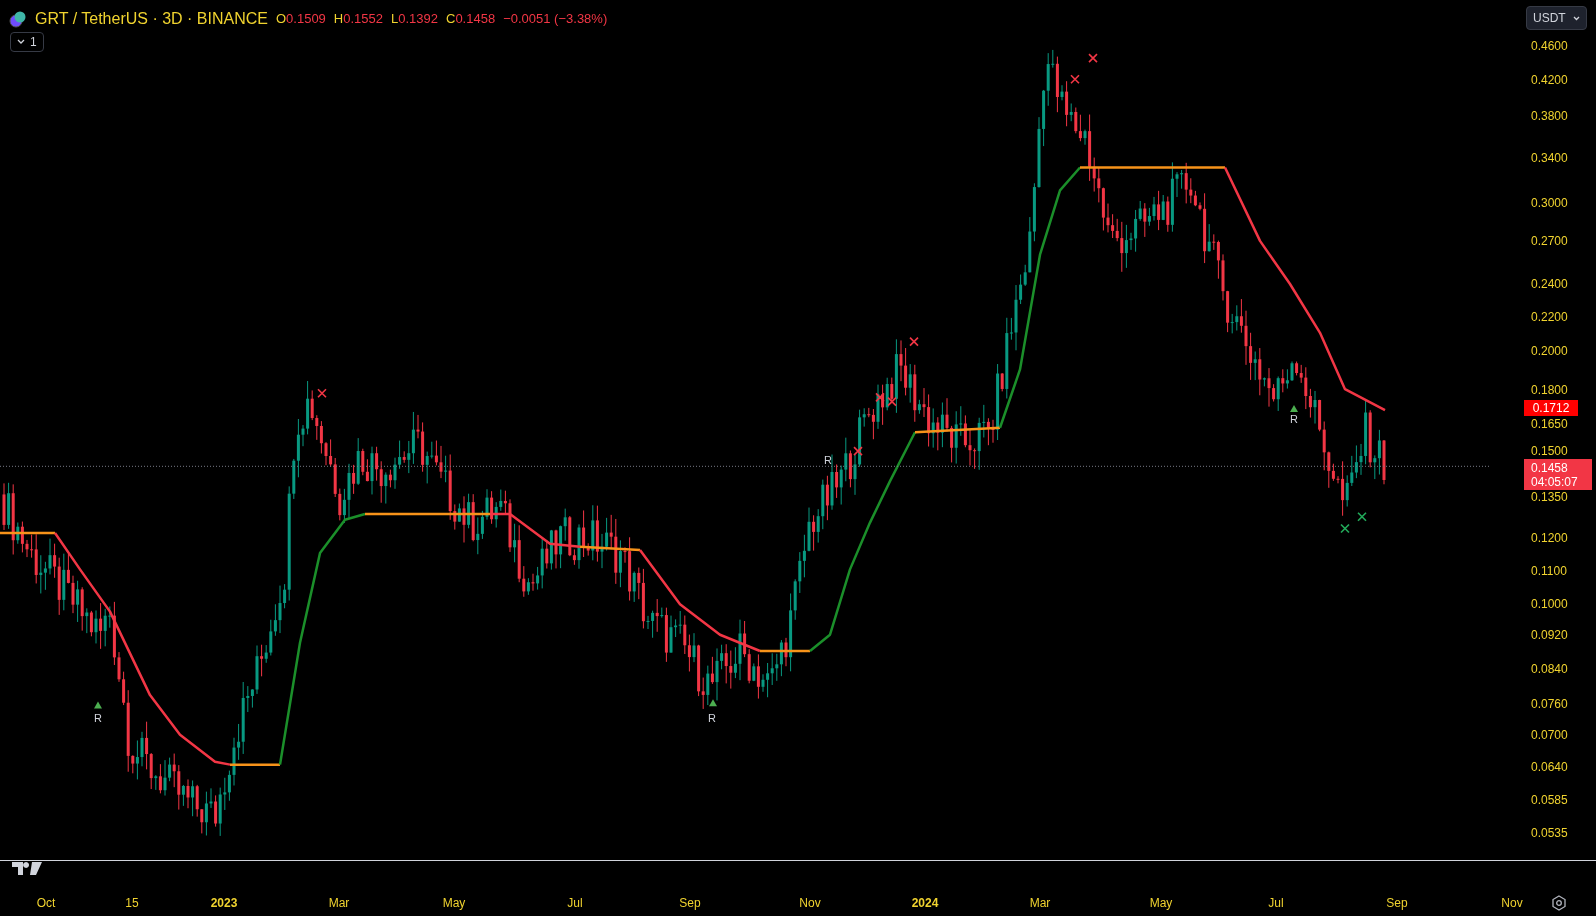  Describe the element at coordinates (1556, 18) in the screenshot. I see `currency-dropdown: USDT` at that location.